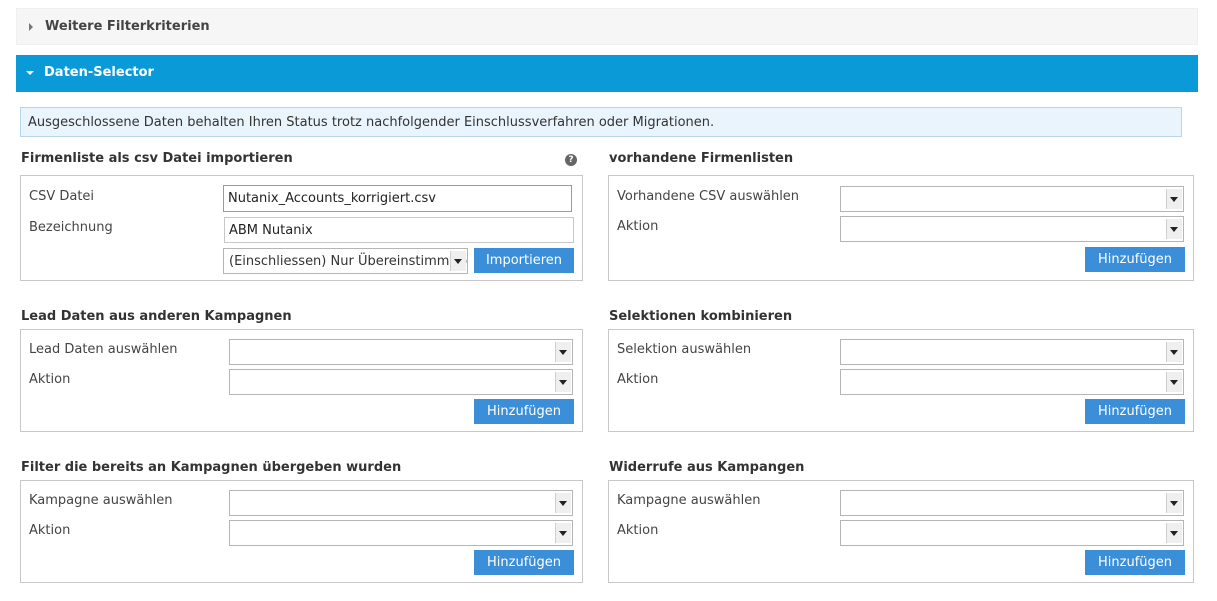 The height and width of the screenshot is (601, 1217). Describe the element at coordinates (50, 530) in the screenshot. I see `passed-action-label: Aktion` at that location.